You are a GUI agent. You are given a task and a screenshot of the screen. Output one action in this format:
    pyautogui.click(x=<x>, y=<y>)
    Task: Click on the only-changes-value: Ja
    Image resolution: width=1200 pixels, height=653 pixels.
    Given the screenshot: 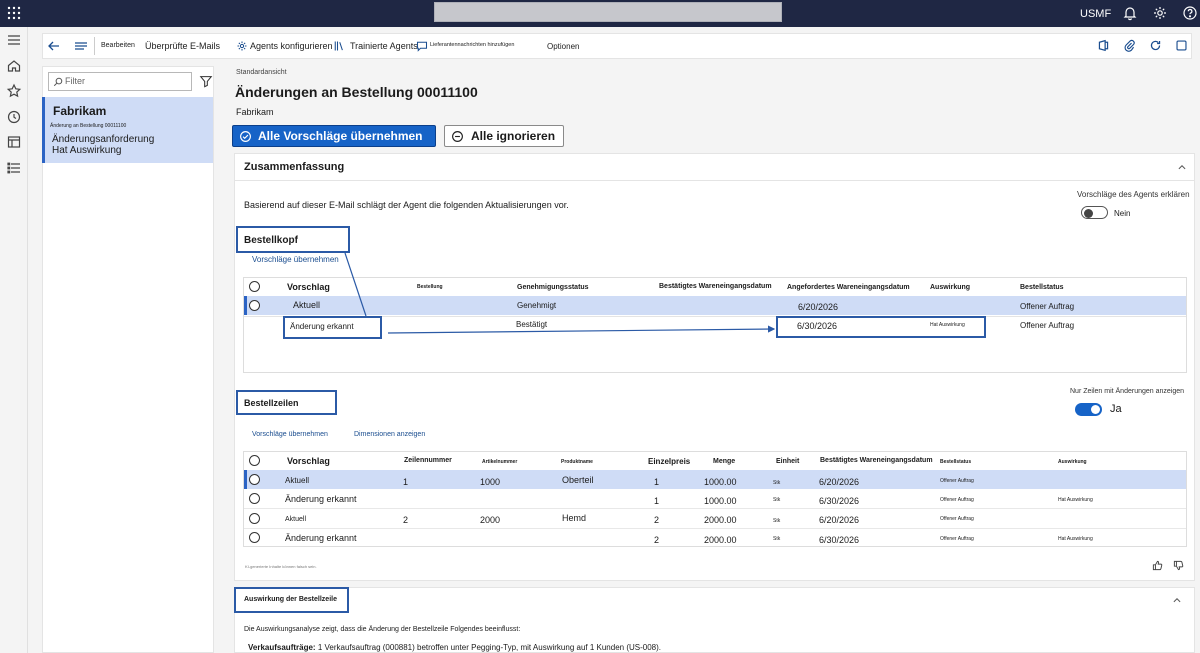 What is the action you would take?
    pyautogui.click(x=1116, y=409)
    